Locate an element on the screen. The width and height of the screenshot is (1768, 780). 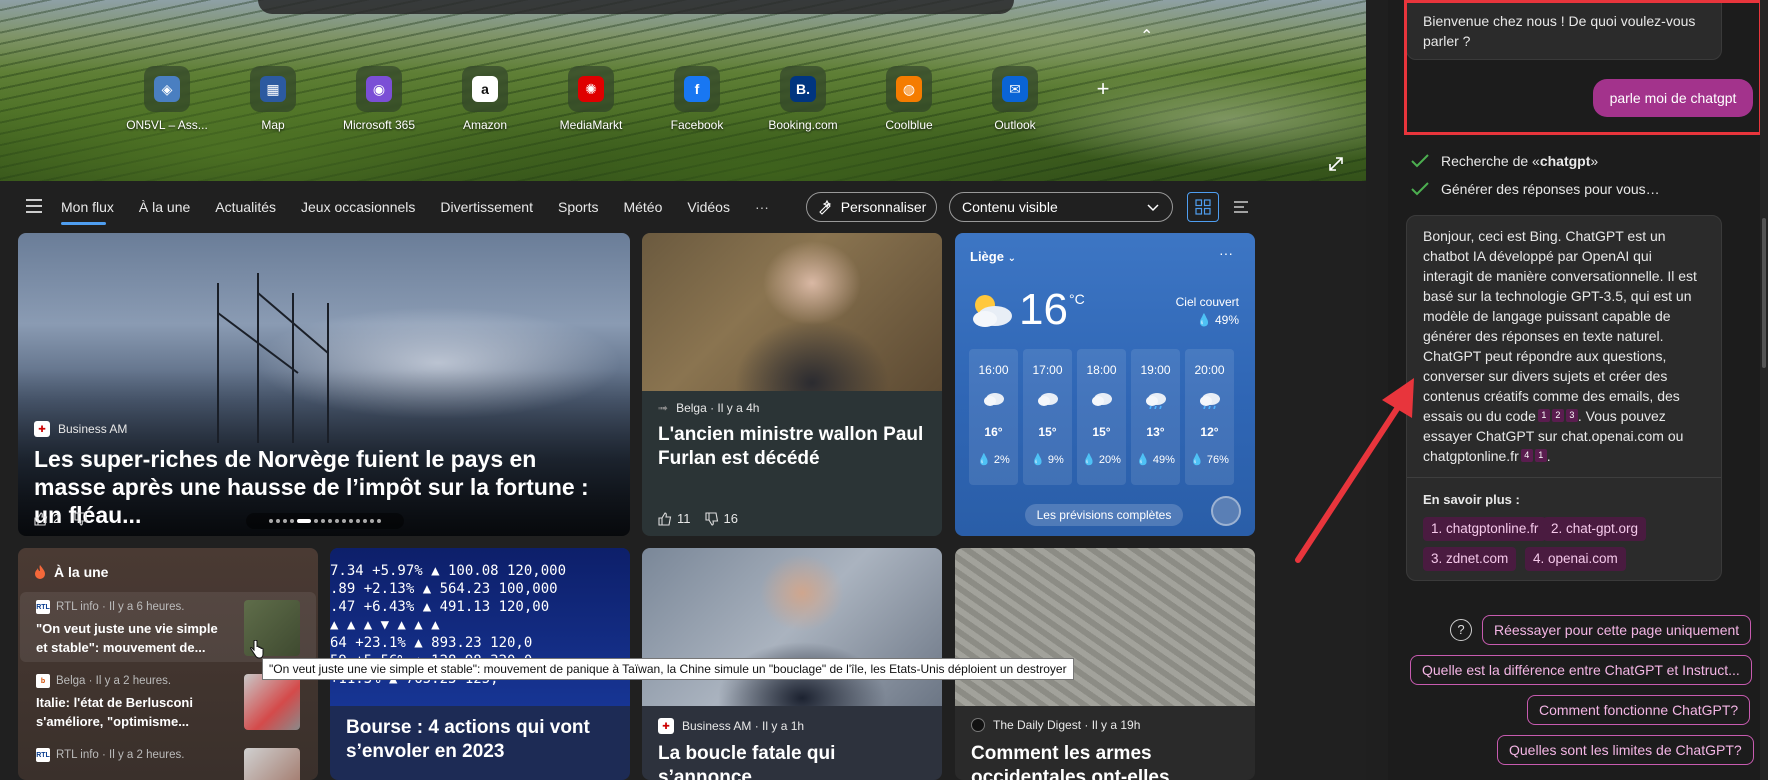
hour-temp: 12° is located at coordinates (1209, 432).